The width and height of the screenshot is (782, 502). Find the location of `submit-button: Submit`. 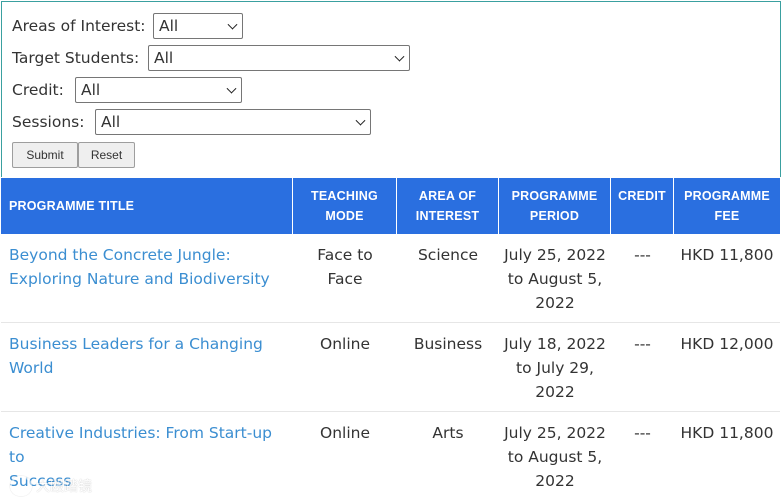

submit-button: Submit is located at coordinates (45, 155).